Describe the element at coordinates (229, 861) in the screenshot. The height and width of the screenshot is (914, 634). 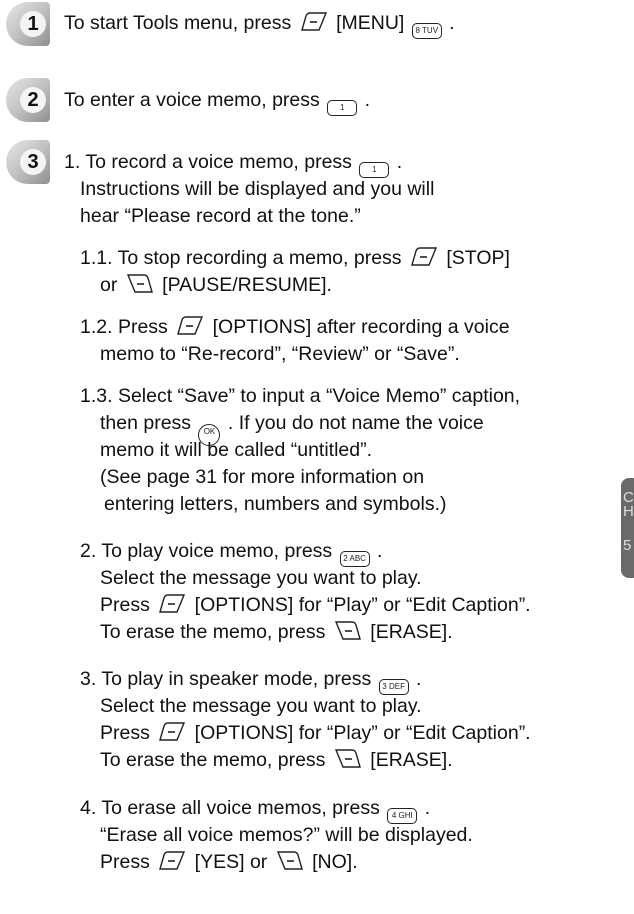
I see `erase-all-line-3: Press [YES] or [NO].` at that location.